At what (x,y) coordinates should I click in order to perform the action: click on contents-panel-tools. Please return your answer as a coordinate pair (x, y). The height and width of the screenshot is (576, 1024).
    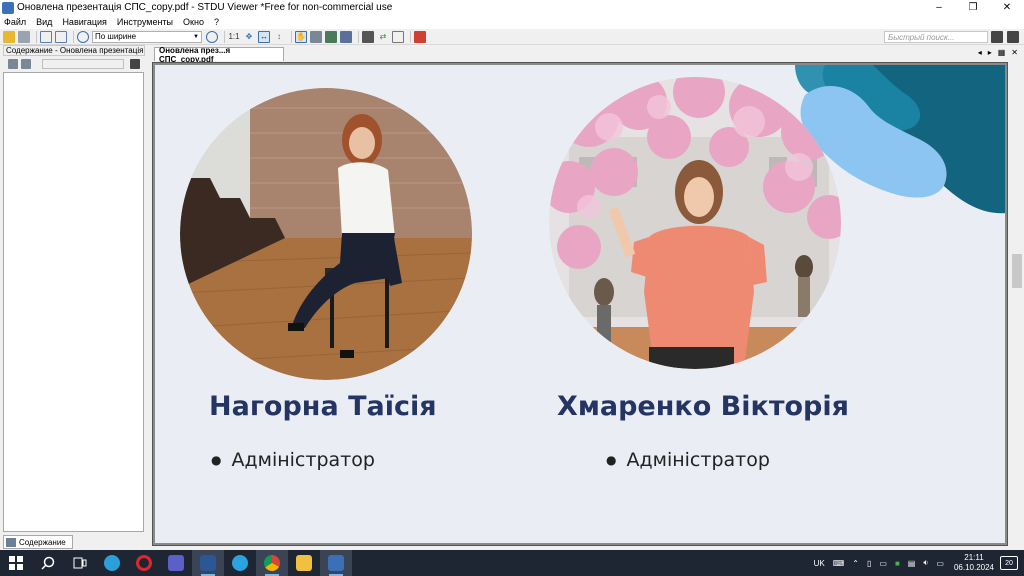
    Looking at the image, I should click on (74, 64).